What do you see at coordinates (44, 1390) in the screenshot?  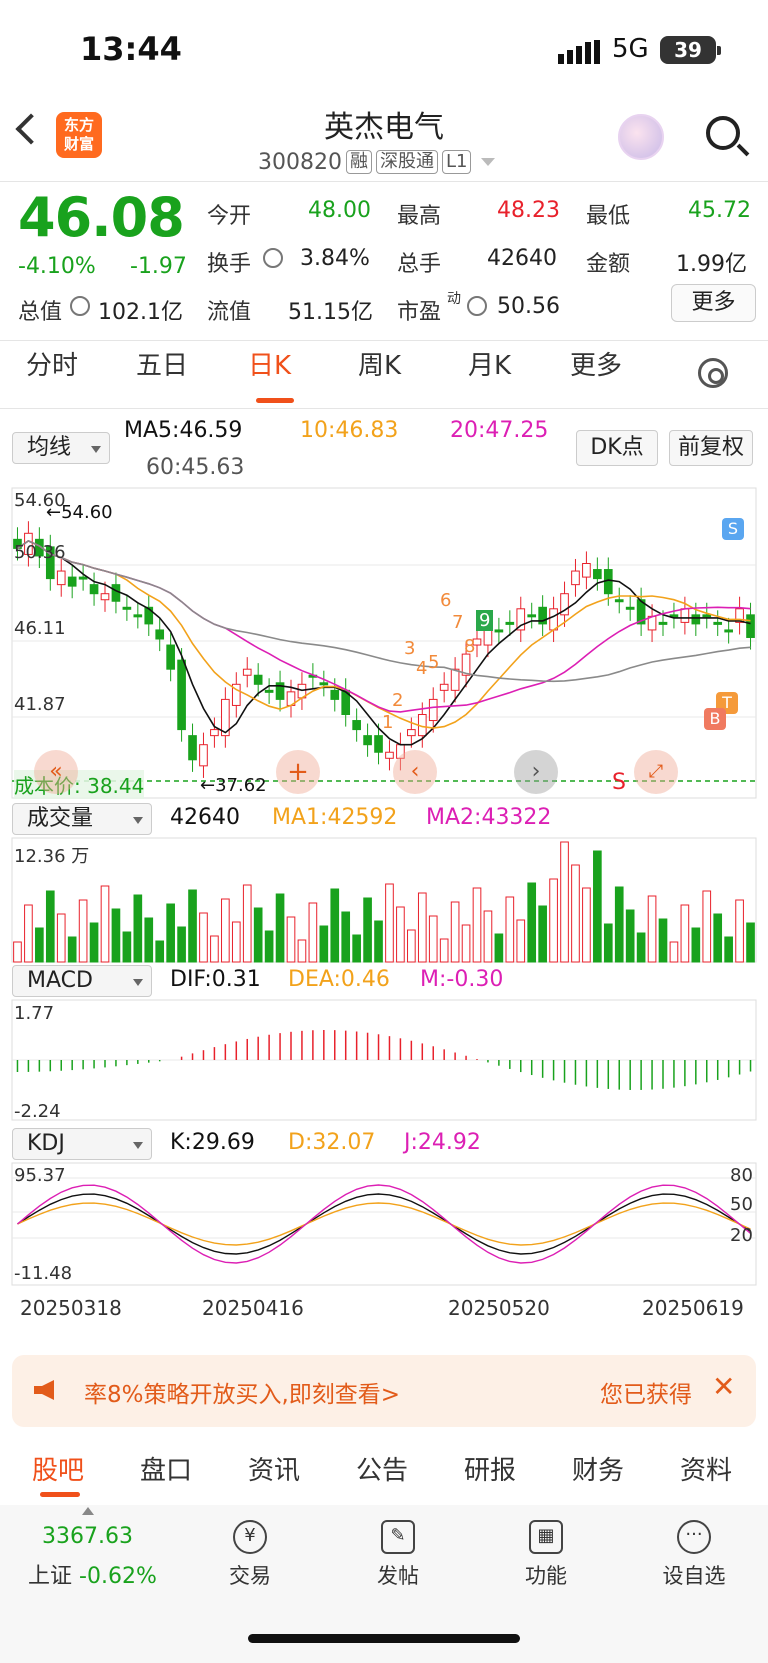 I see `megaphone-icon` at bounding box center [44, 1390].